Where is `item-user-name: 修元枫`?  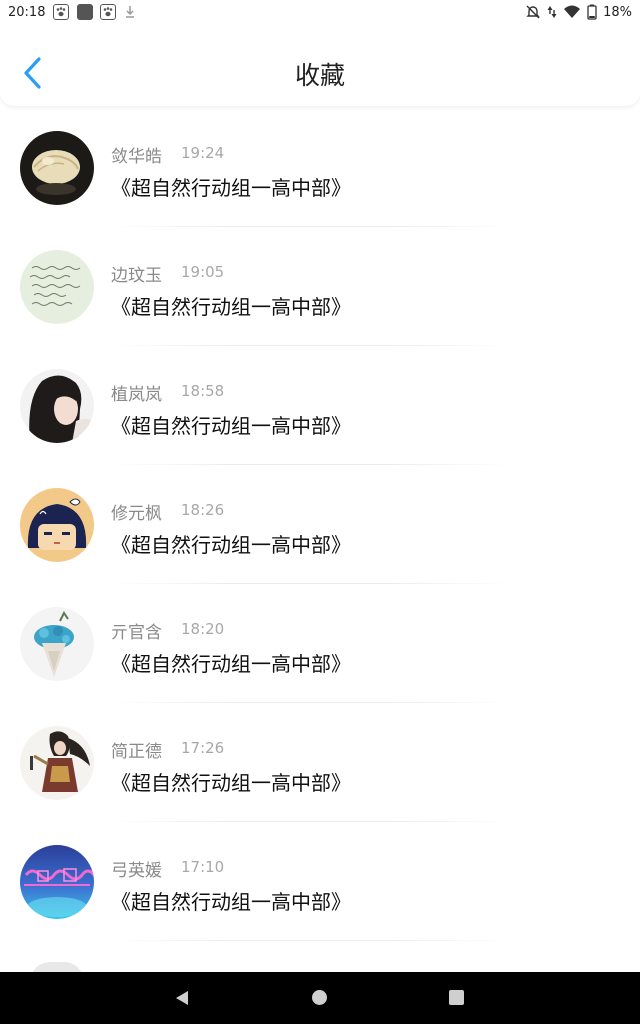 item-user-name: 修元枫 is located at coordinates (136, 514).